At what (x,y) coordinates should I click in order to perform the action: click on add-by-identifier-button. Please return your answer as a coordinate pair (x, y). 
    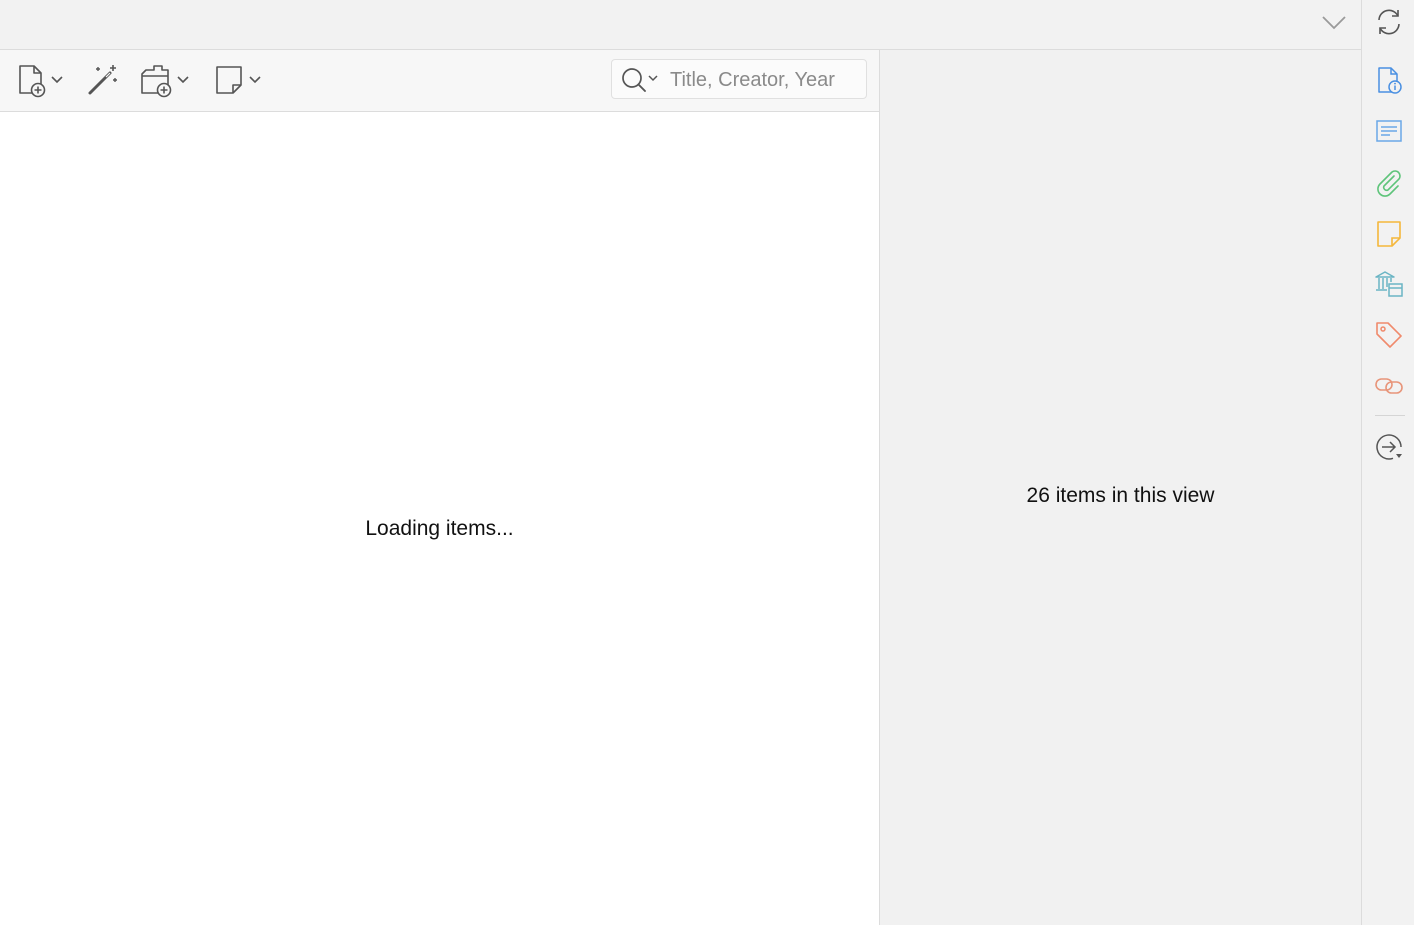
    Looking at the image, I should click on (104, 80).